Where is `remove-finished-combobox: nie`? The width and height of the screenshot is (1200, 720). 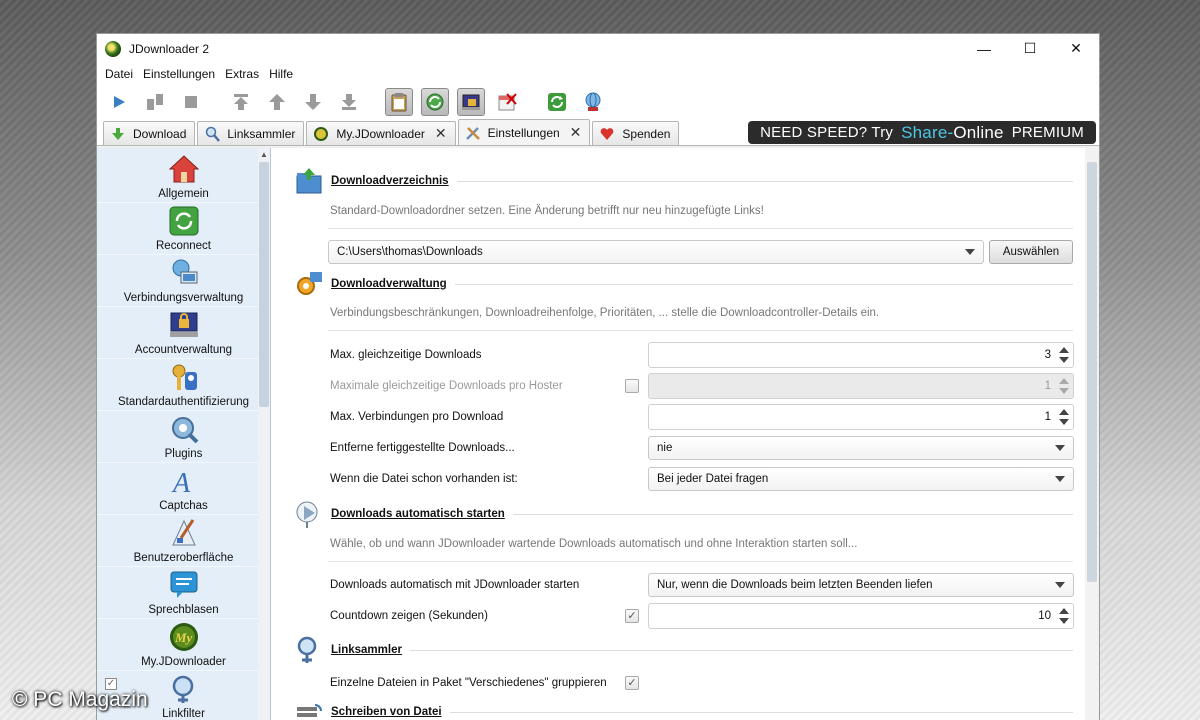
remove-finished-combobox: nie is located at coordinates (861, 448).